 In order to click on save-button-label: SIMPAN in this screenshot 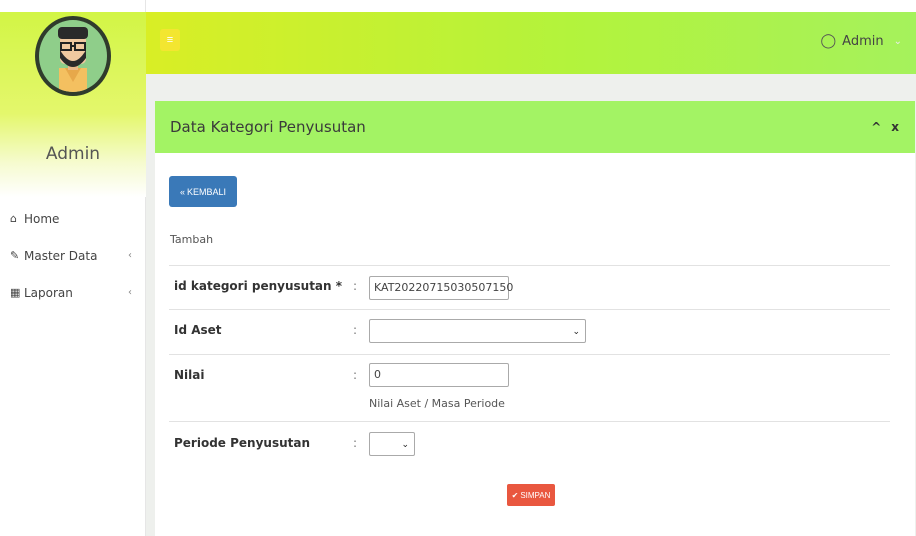, I will do `click(535, 495)`.